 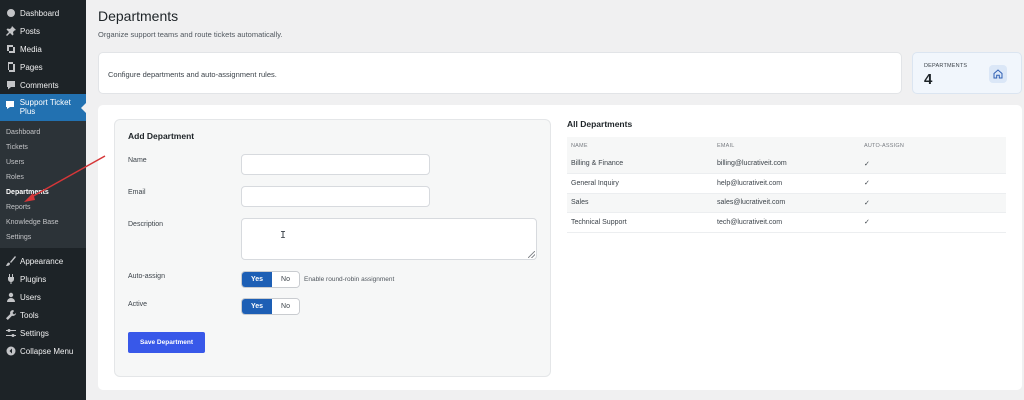 I want to click on home-icon, so click(x=998, y=74).